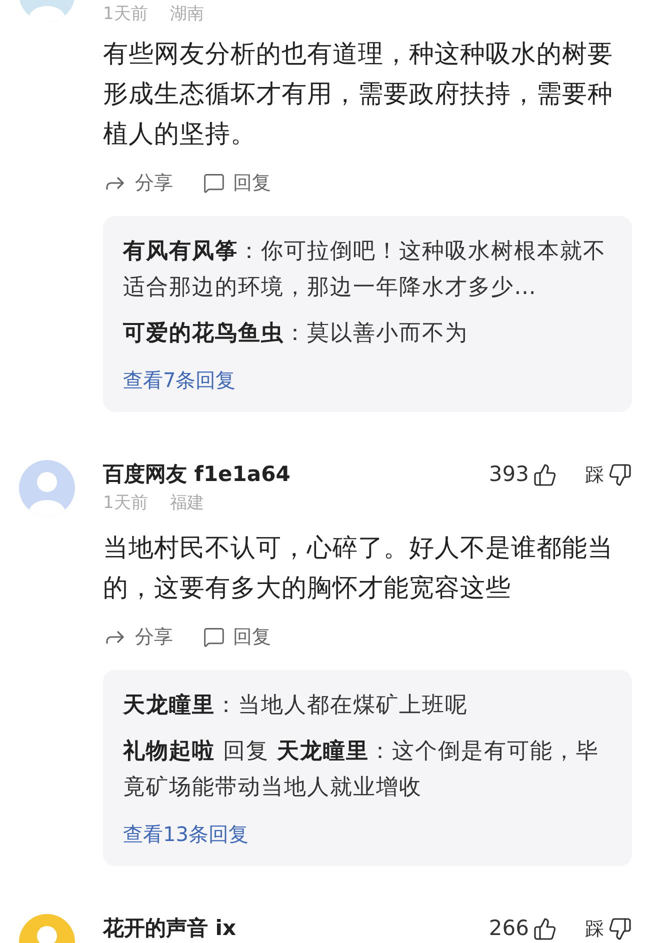 This screenshot has height=943, width=660. Describe the element at coordinates (187, 504) in the screenshot. I see `comment-location: 福建` at that location.